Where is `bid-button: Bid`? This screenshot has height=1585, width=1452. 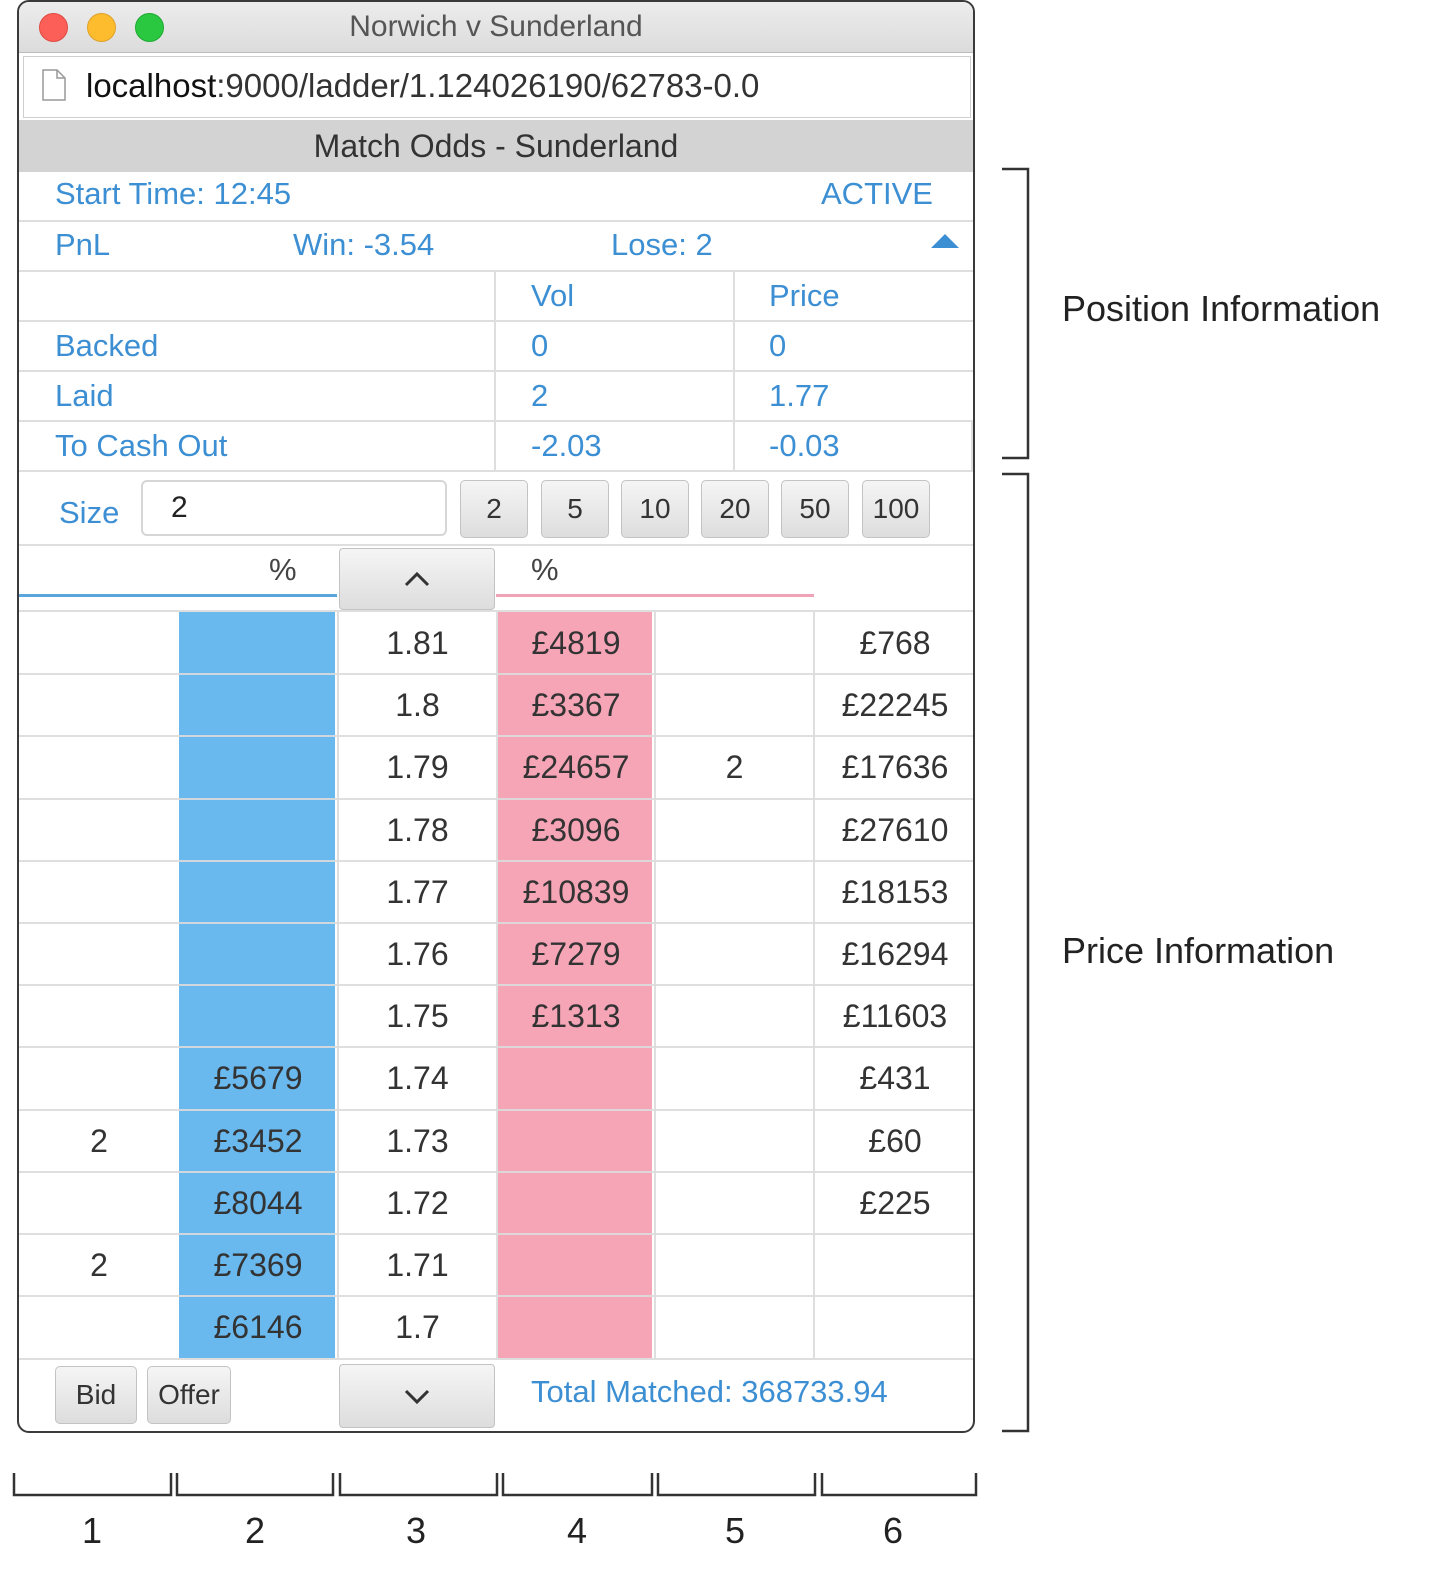
bid-button: Bid is located at coordinates (96, 1395).